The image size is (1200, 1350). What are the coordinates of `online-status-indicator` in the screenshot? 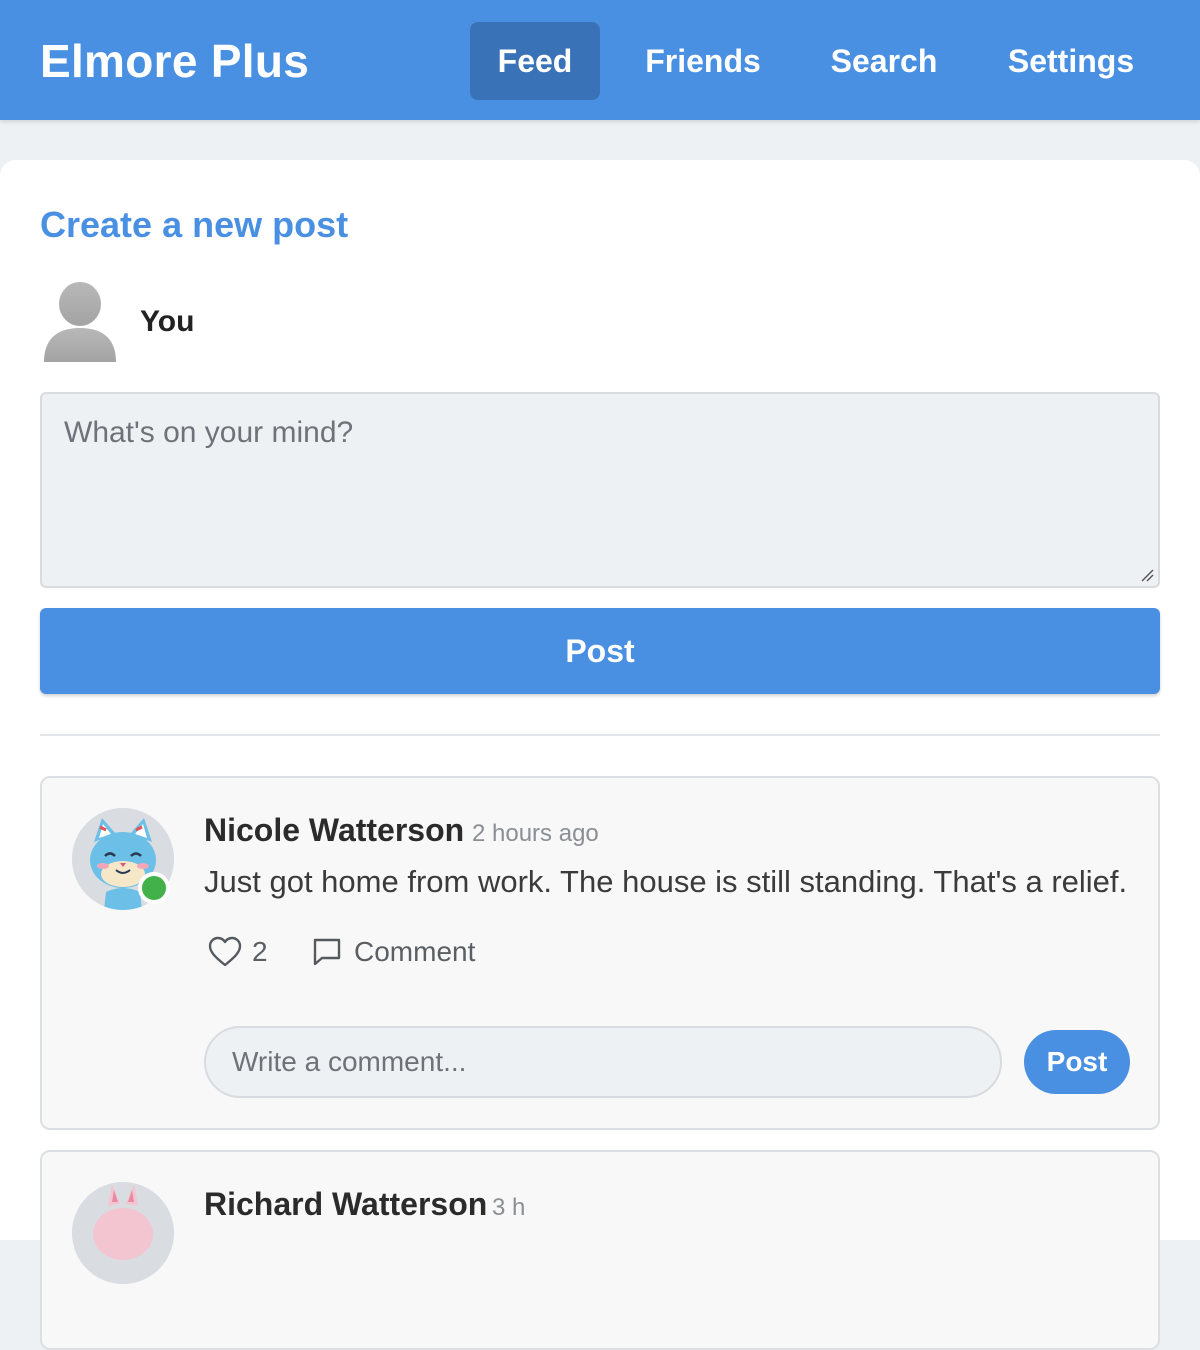 It's located at (154, 888).